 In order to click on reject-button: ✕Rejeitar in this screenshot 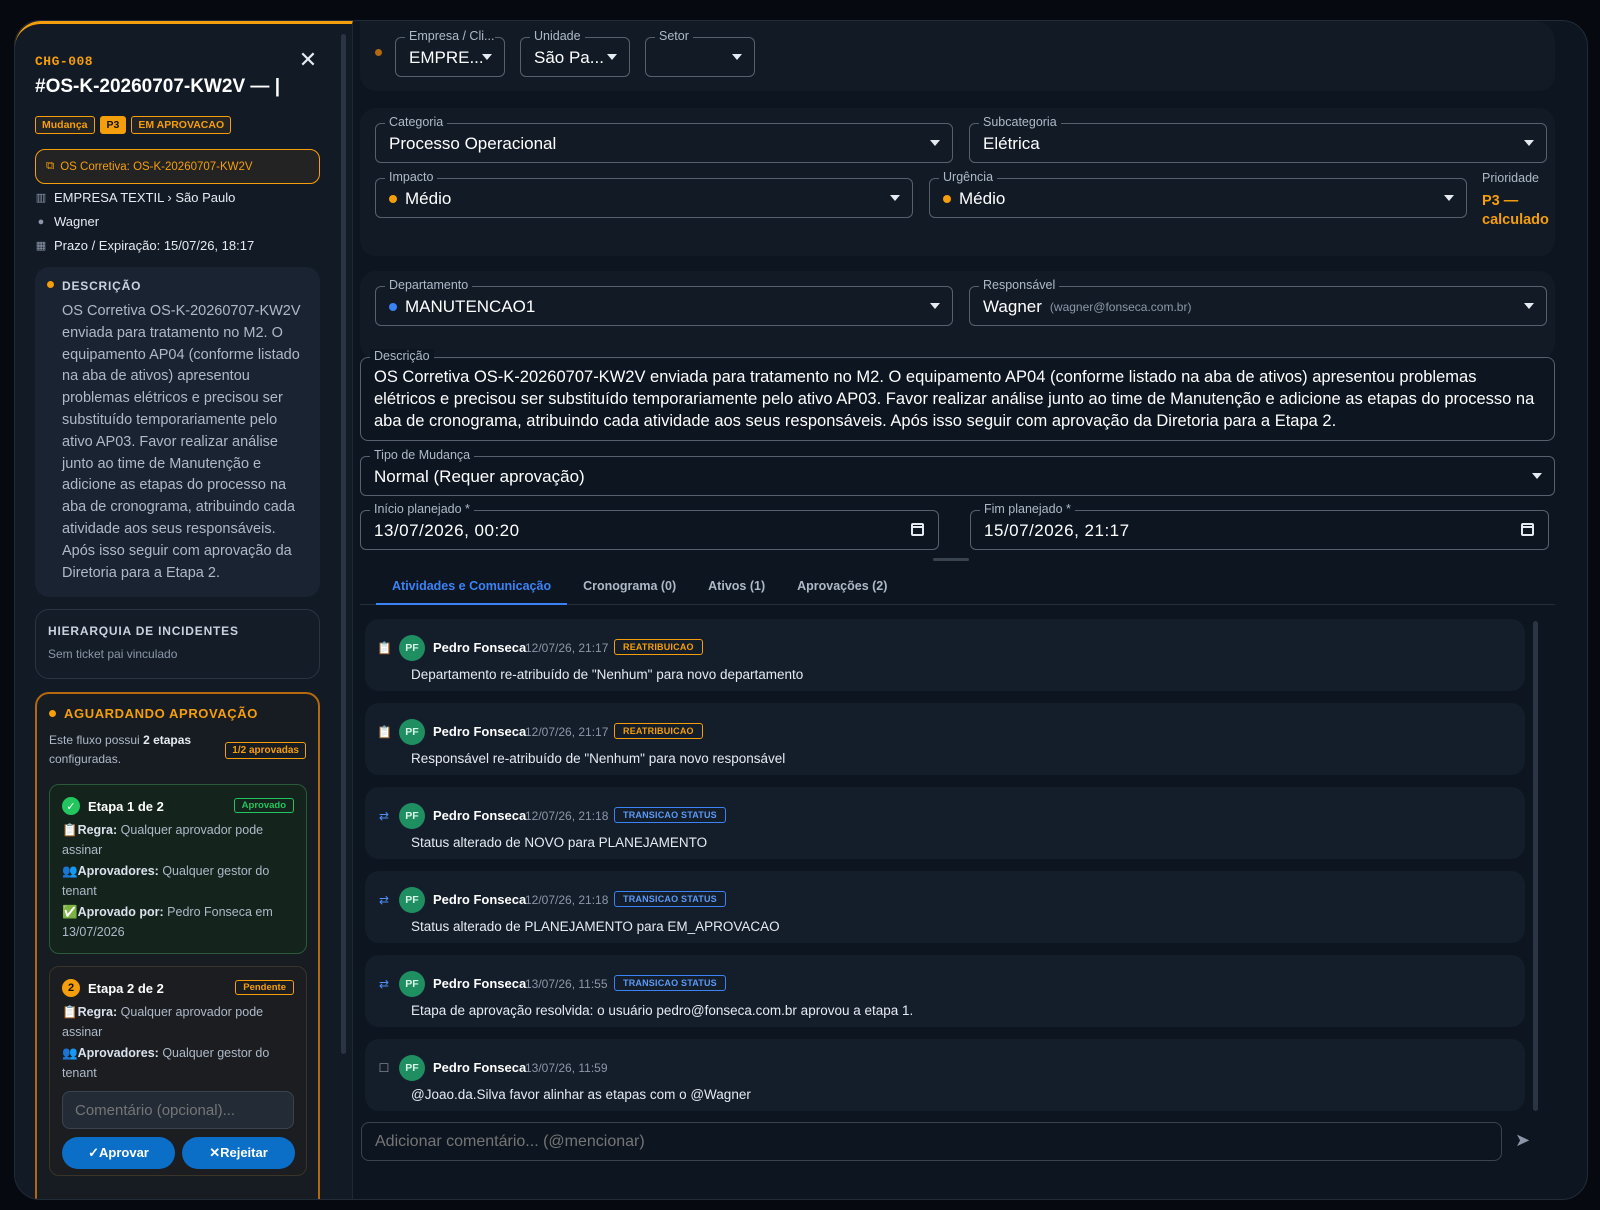, I will do `click(238, 1153)`.